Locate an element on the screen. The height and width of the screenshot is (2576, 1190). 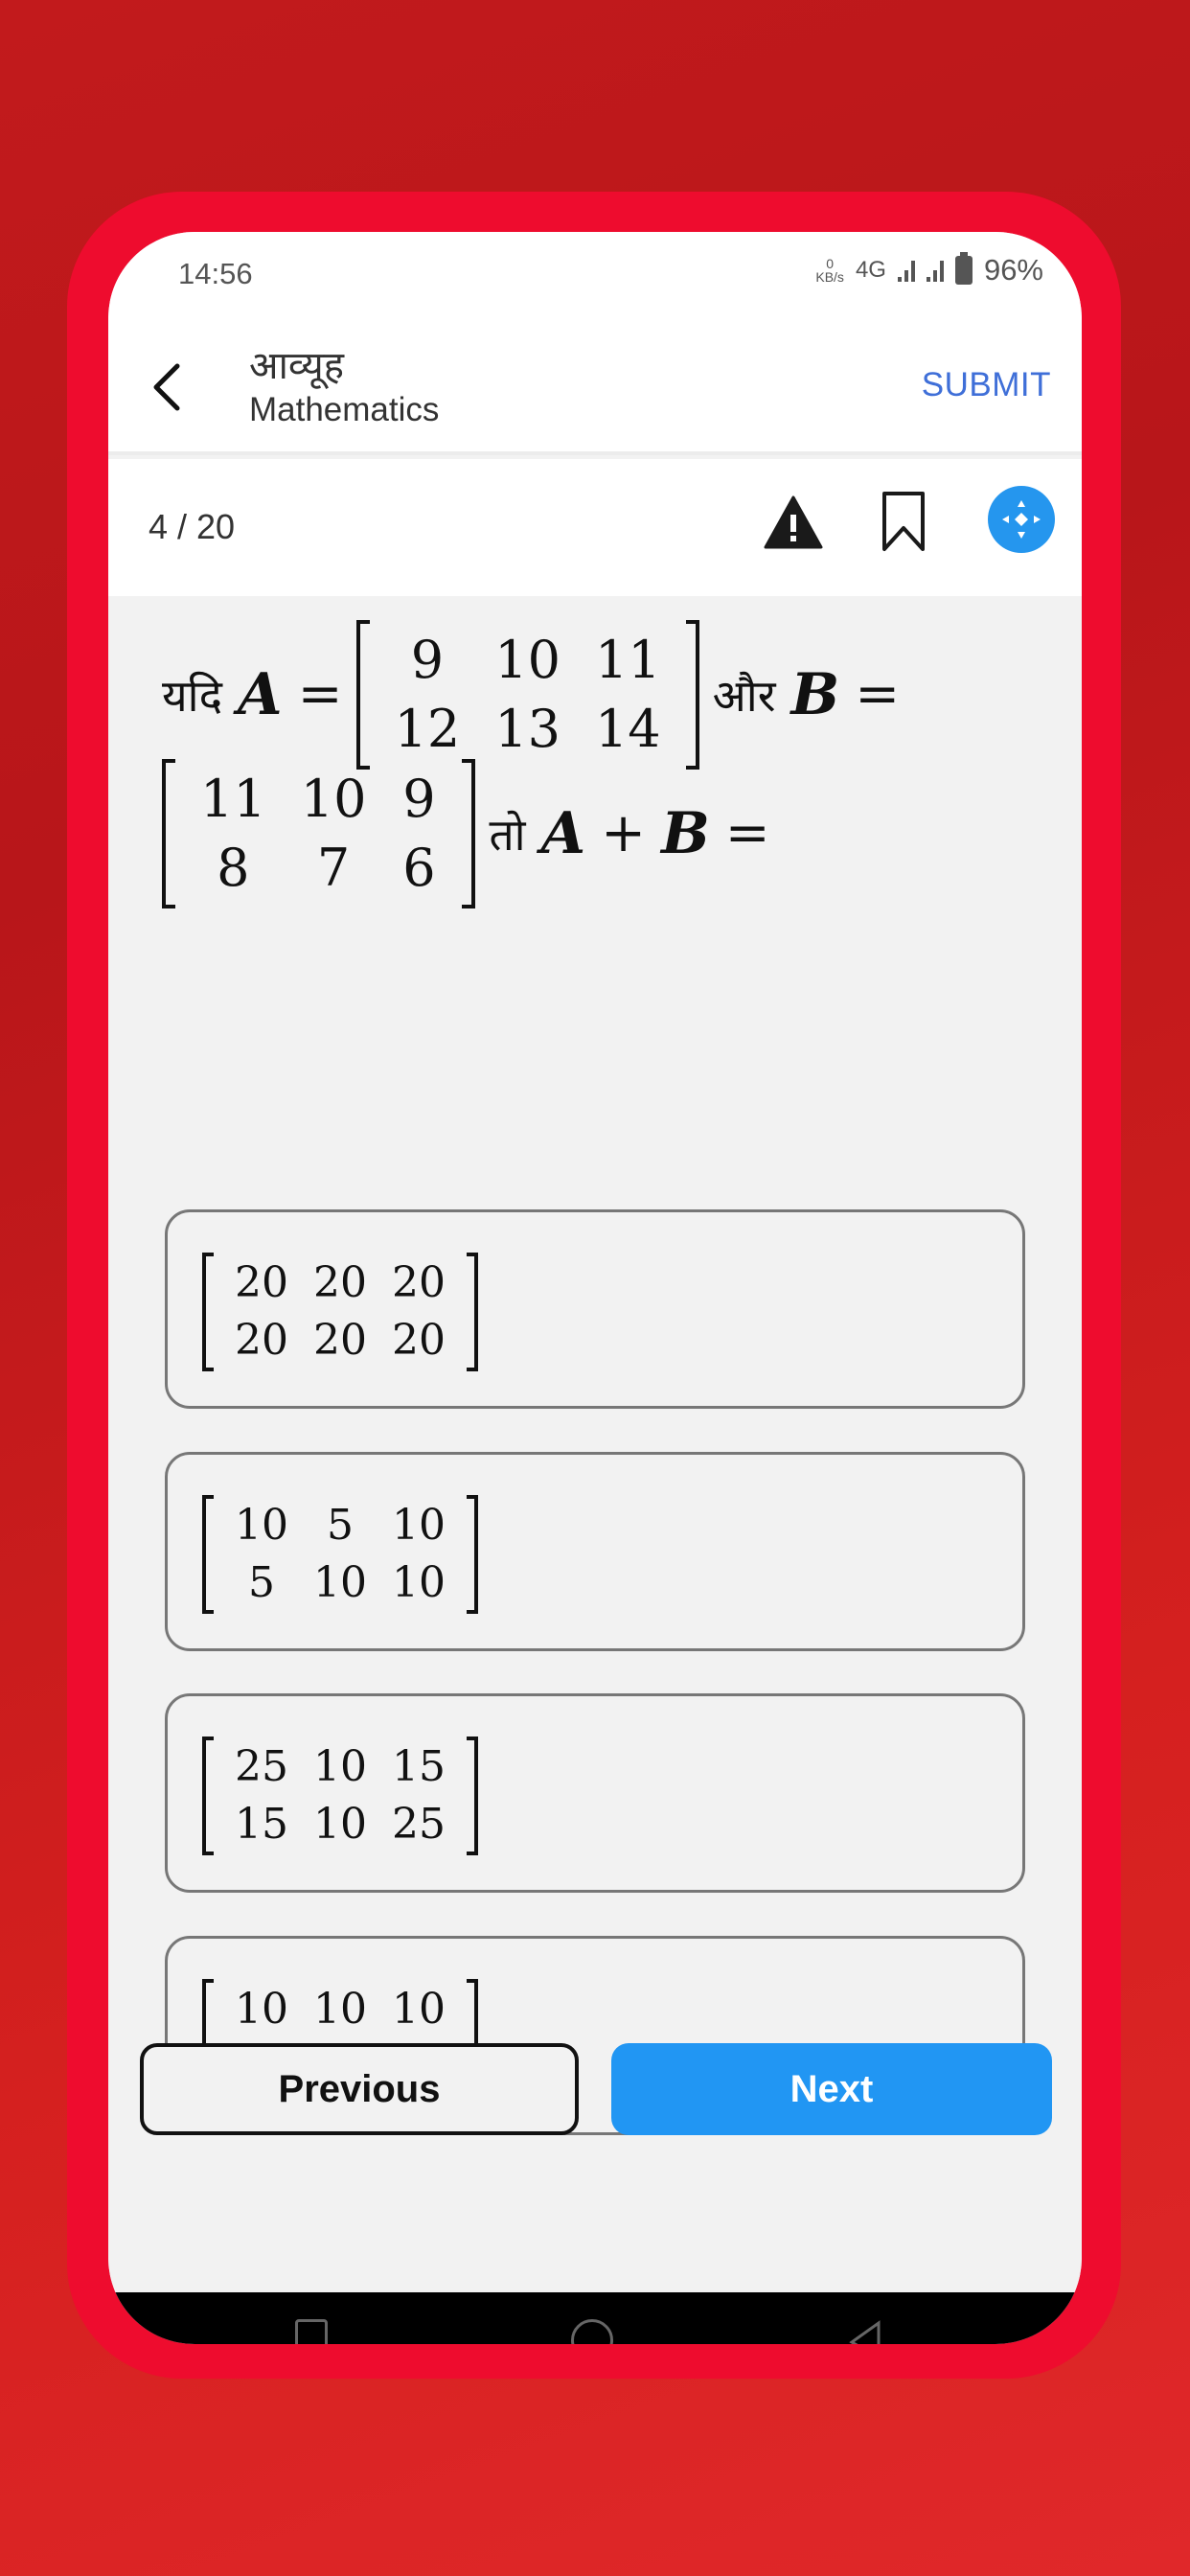
battery-icon is located at coordinates (964, 268).